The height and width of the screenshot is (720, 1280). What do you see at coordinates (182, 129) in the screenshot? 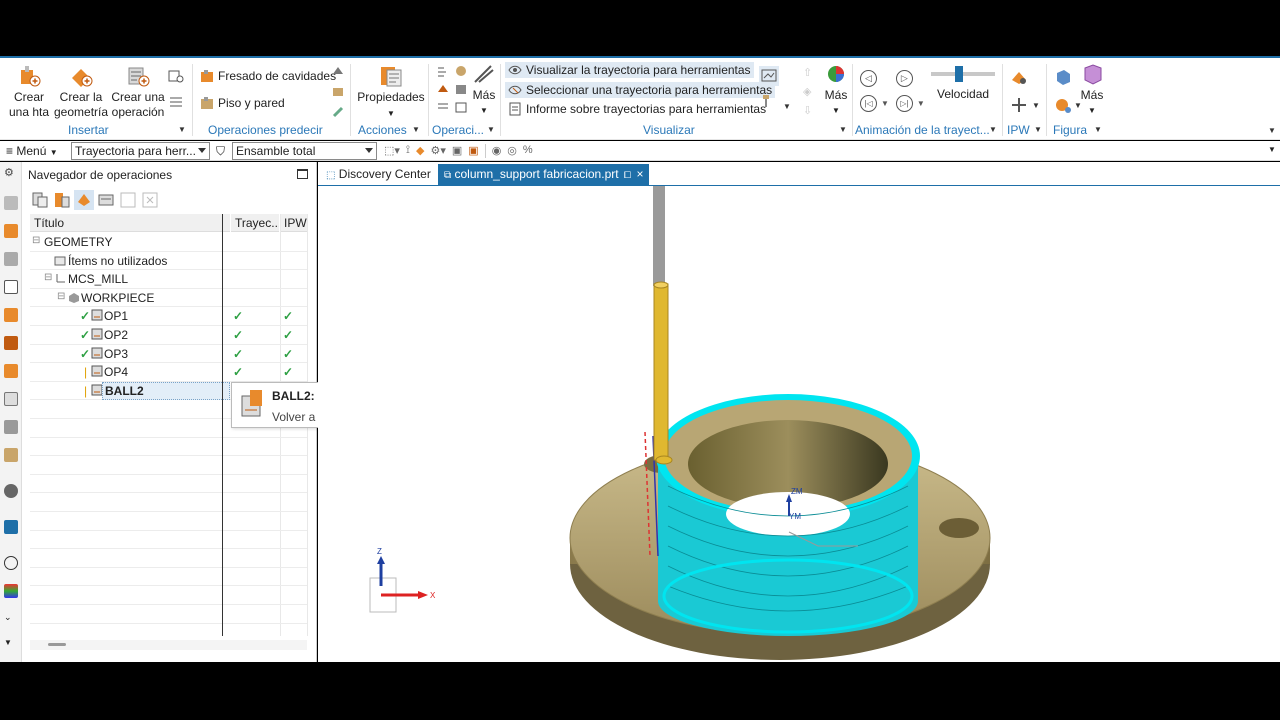
I see `insert-group-chevron-icon: ▼` at bounding box center [182, 129].